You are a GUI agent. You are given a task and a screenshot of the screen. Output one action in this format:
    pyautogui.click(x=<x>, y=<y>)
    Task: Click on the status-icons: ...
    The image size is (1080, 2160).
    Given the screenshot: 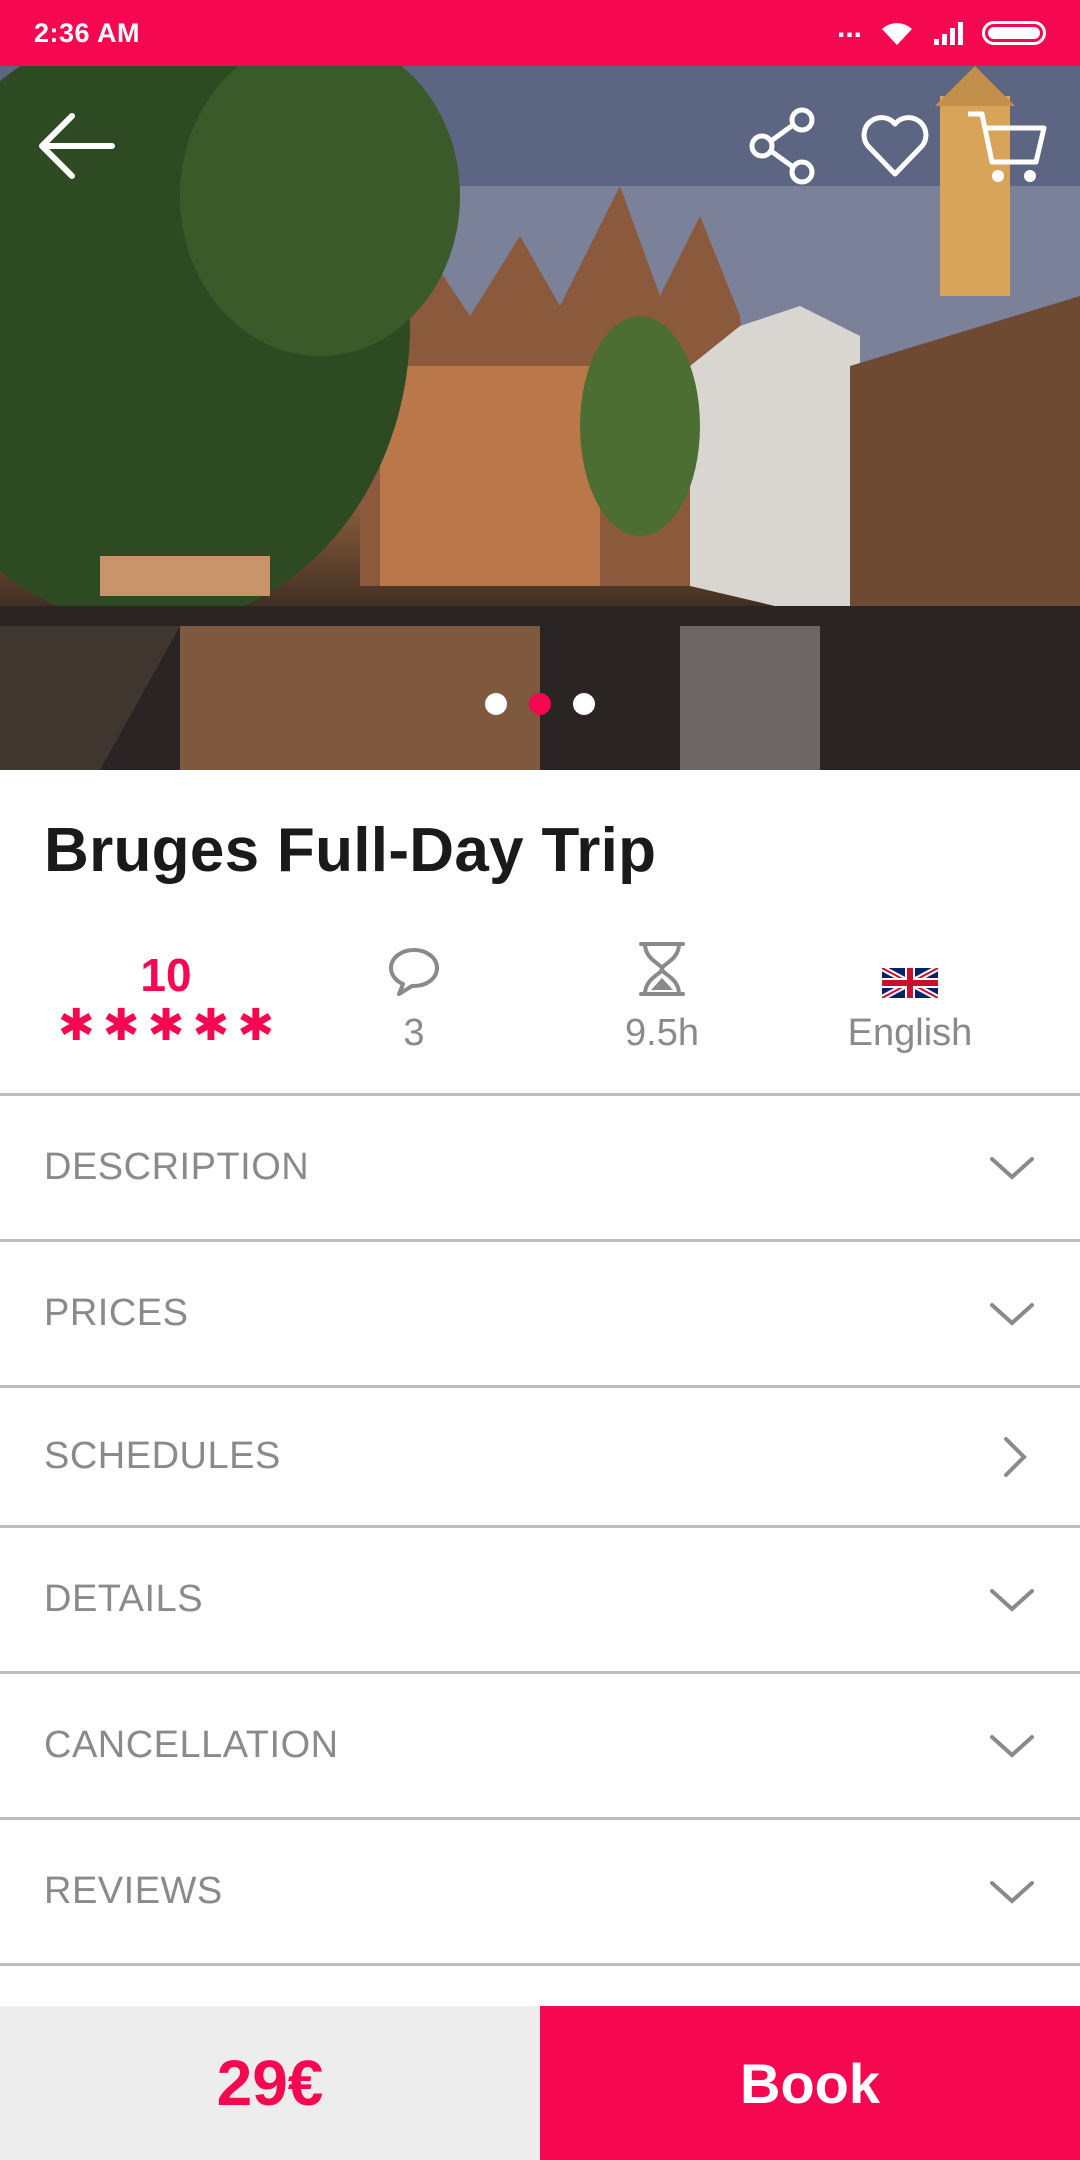 What is the action you would take?
    pyautogui.click(x=941, y=30)
    